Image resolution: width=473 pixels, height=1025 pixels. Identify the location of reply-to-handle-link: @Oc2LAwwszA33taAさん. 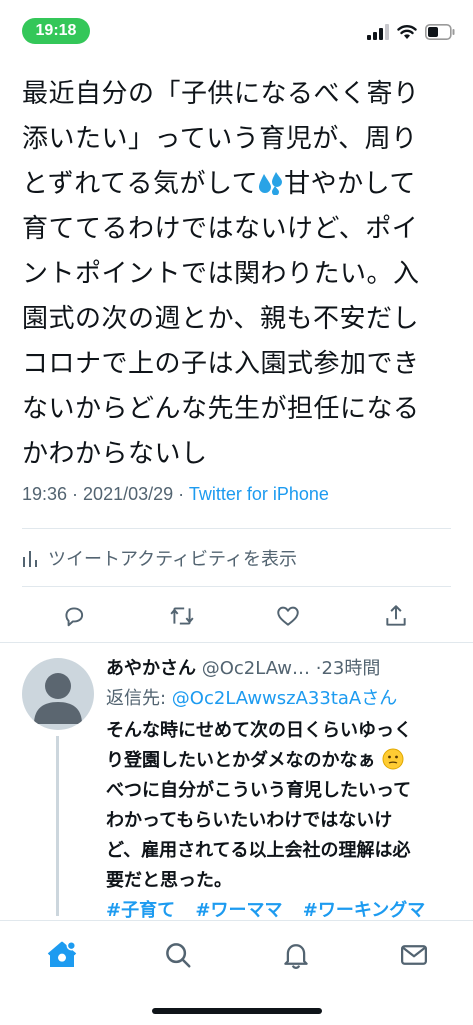
(284, 698).